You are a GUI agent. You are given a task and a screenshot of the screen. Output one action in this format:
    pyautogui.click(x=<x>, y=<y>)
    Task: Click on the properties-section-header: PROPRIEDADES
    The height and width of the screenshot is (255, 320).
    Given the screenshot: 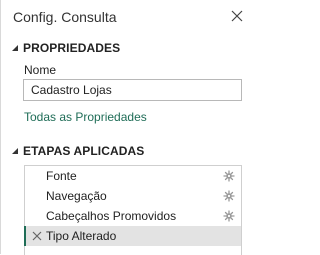 What is the action you would take?
    pyautogui.click(x=64, y=48)
    